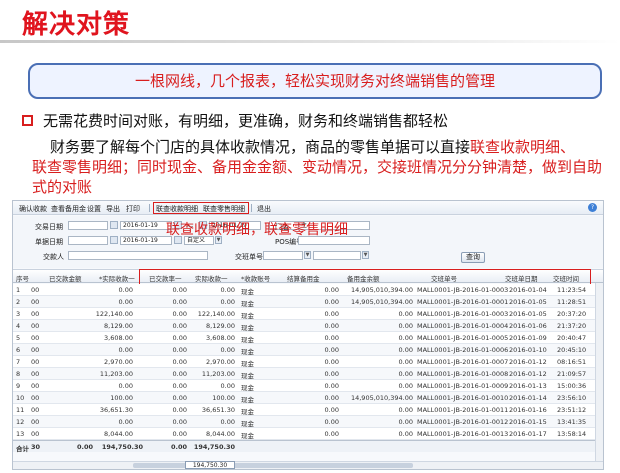 The width and height of the screenshot is (620, 473). What do you see at coordinates (118, 362) in the screenshot?
I see `received-amount-cell: 2,970.00` at bounding box center [118, 362].